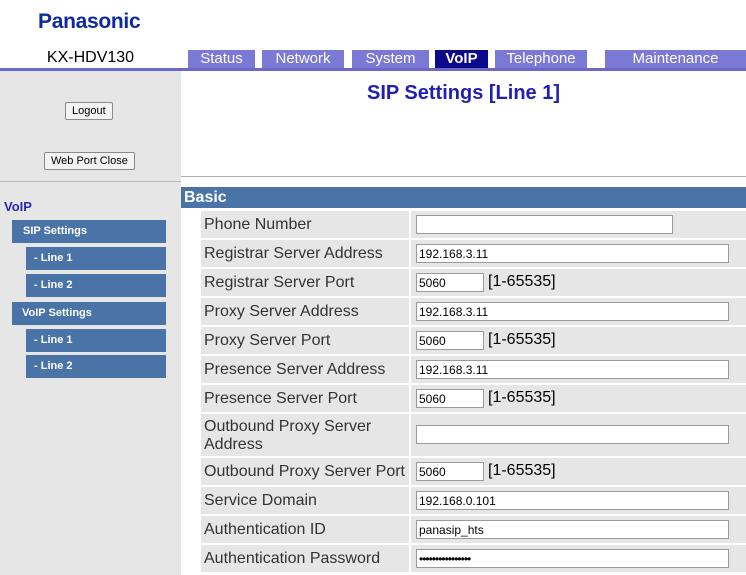  Describe the element at coordinates (572, 500) in the screenshot. I see `service-domain-input` at that location.